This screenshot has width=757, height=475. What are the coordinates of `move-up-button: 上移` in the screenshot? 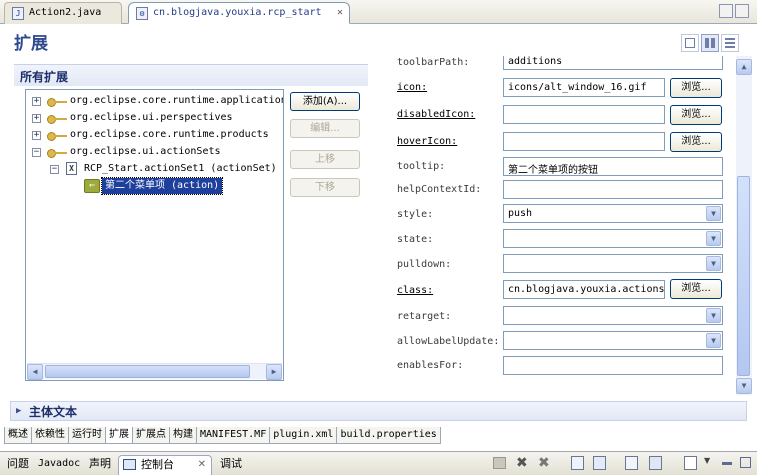 It's located at (325, 159).